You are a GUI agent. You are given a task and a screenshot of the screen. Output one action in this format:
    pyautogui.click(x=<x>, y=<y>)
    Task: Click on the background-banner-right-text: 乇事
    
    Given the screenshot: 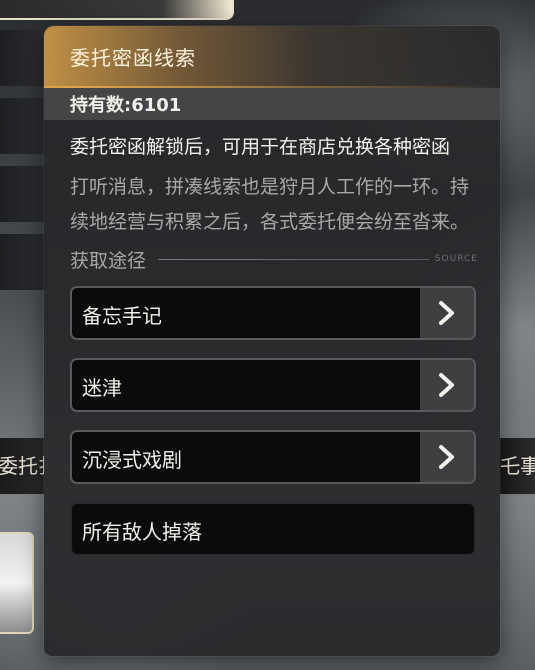 What is the action you would take?
    pyautogui.click(x=517, y=466)
    